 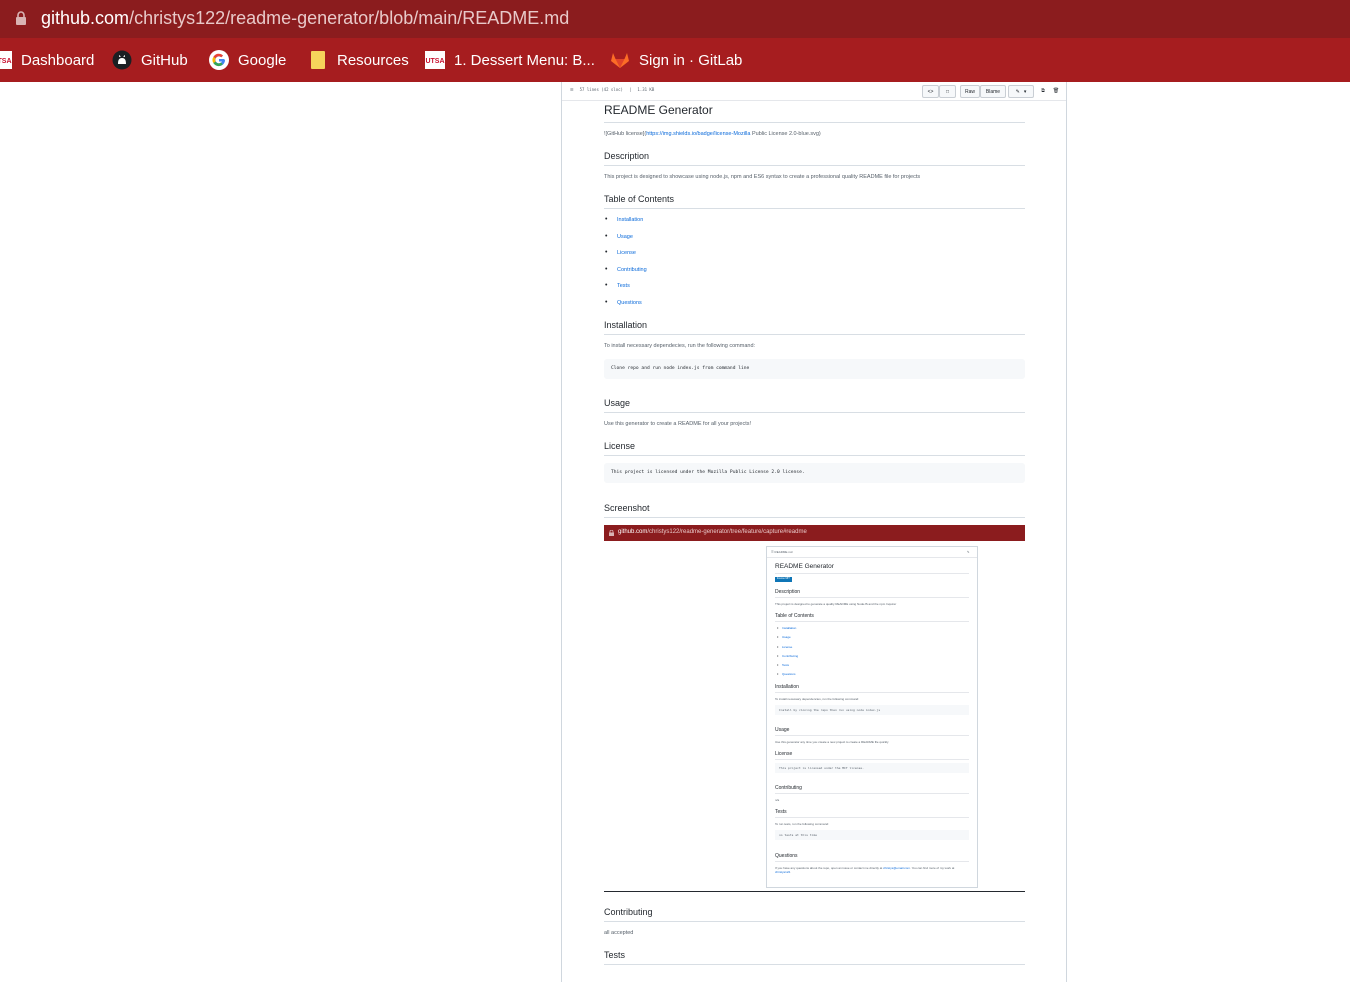 I want to click on preview-button: □, so click(x=947, y=91).